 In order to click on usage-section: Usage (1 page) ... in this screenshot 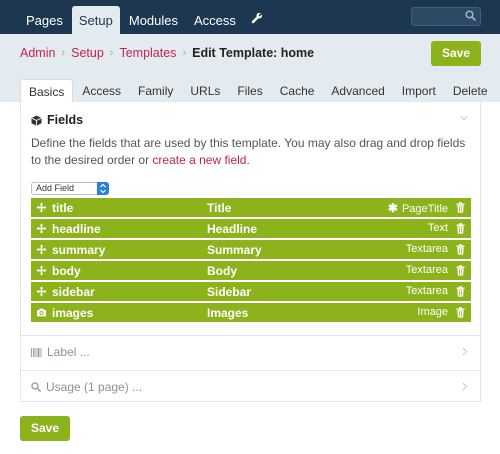, I will do `click(250, 385)`.